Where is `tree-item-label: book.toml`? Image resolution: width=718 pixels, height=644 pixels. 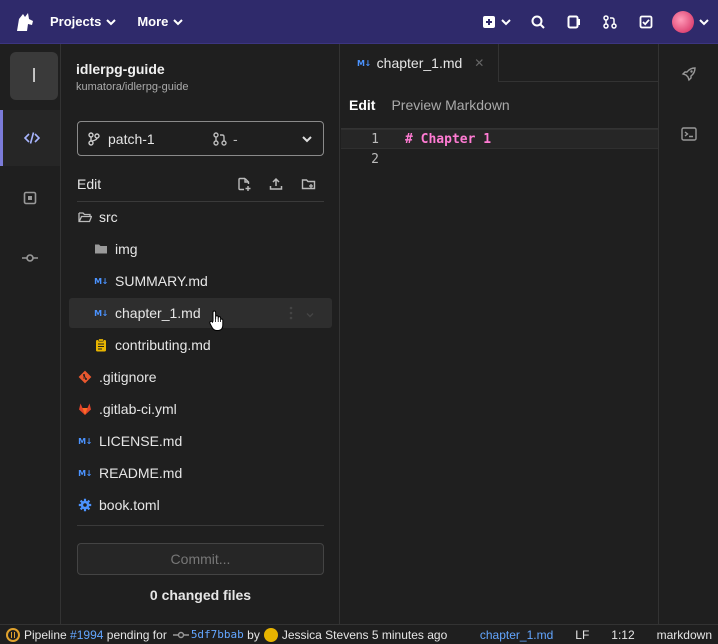
tree-item-label: book.toml is located at coordinates (129, 505).